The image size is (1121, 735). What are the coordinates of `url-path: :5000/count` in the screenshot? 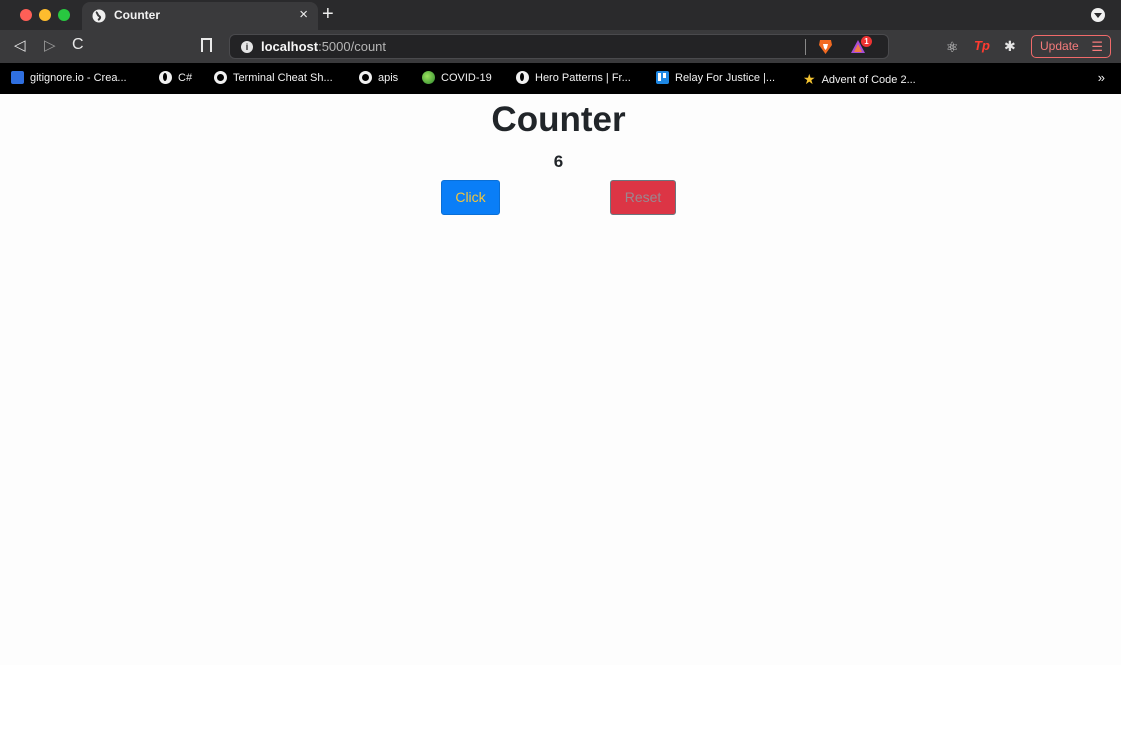 It's located at (352, 46).